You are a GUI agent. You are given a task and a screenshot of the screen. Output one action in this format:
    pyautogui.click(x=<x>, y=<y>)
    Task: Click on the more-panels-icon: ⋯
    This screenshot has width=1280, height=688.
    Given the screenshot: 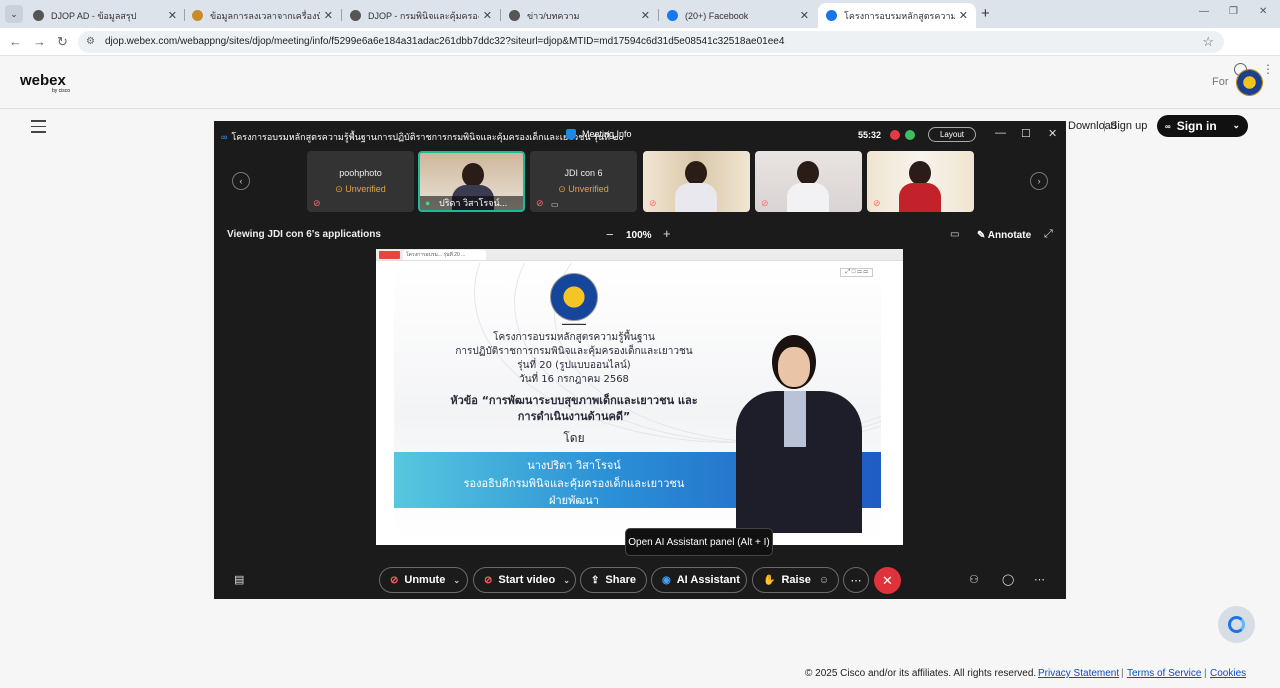 What is the action you would take?
    pyautogui.click(x=1039, y=579)
    